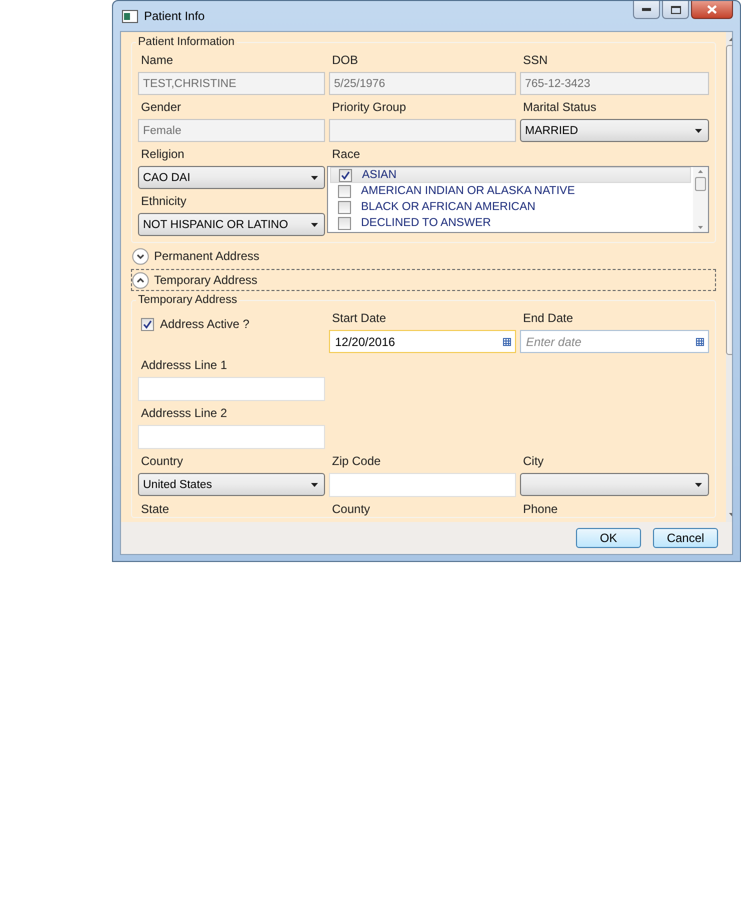  Describe the element at coordinates (540, 509) in the screenshot. I see `field-label: Phone` at that location.